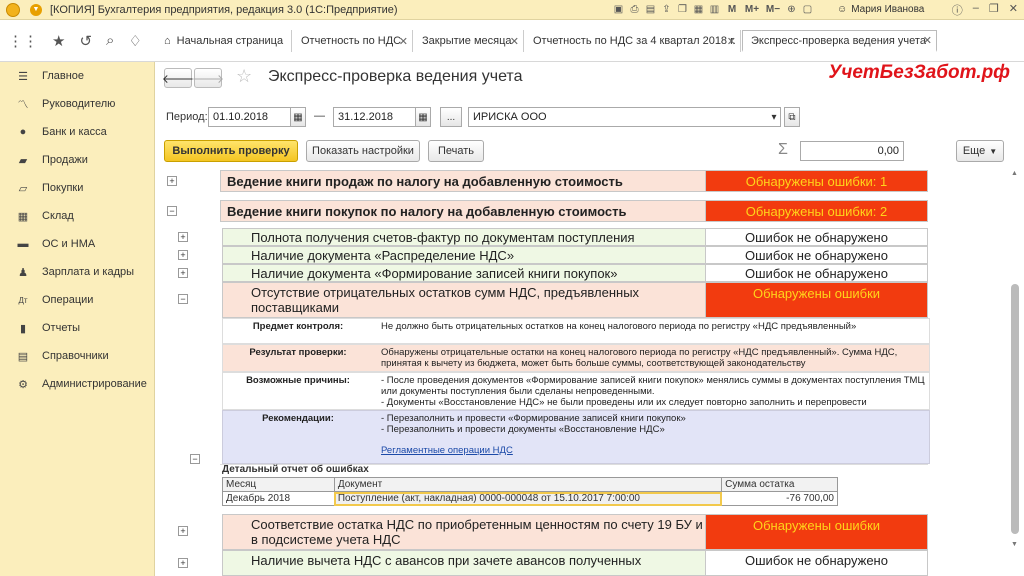 This screenshot has width=1024, height=576. I want to click on print-icon: ⎙, so click(634, 9).